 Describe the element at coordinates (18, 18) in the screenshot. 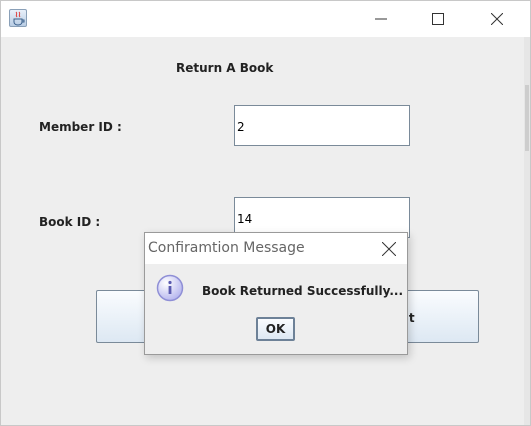

I see `java-coffee-cup-icon` at that location.